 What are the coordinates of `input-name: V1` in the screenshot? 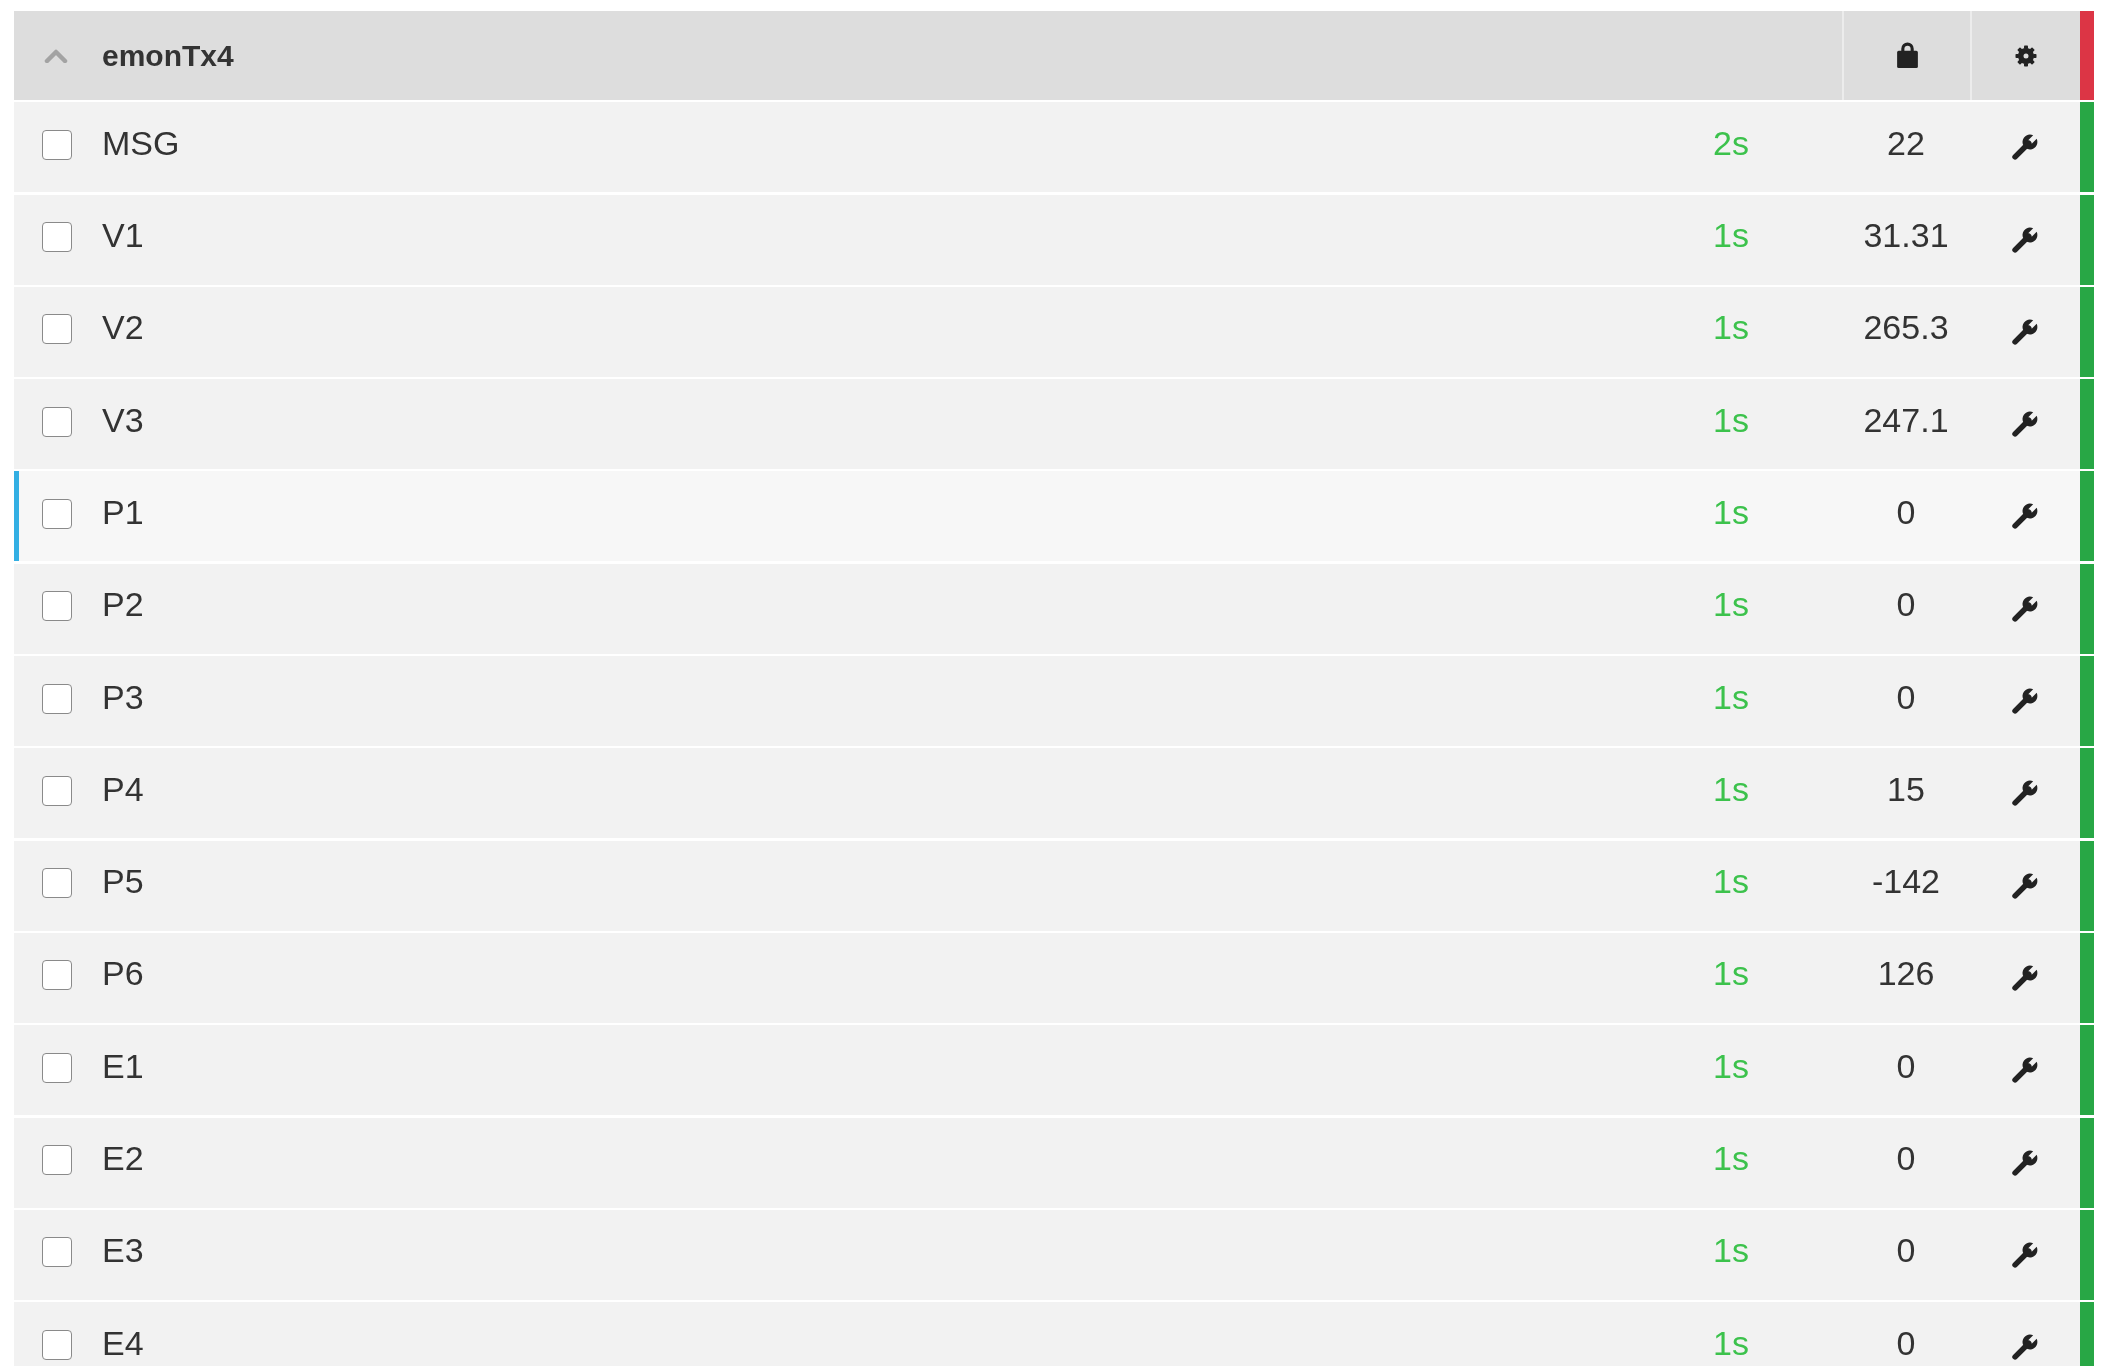 It's located at (123, 236).